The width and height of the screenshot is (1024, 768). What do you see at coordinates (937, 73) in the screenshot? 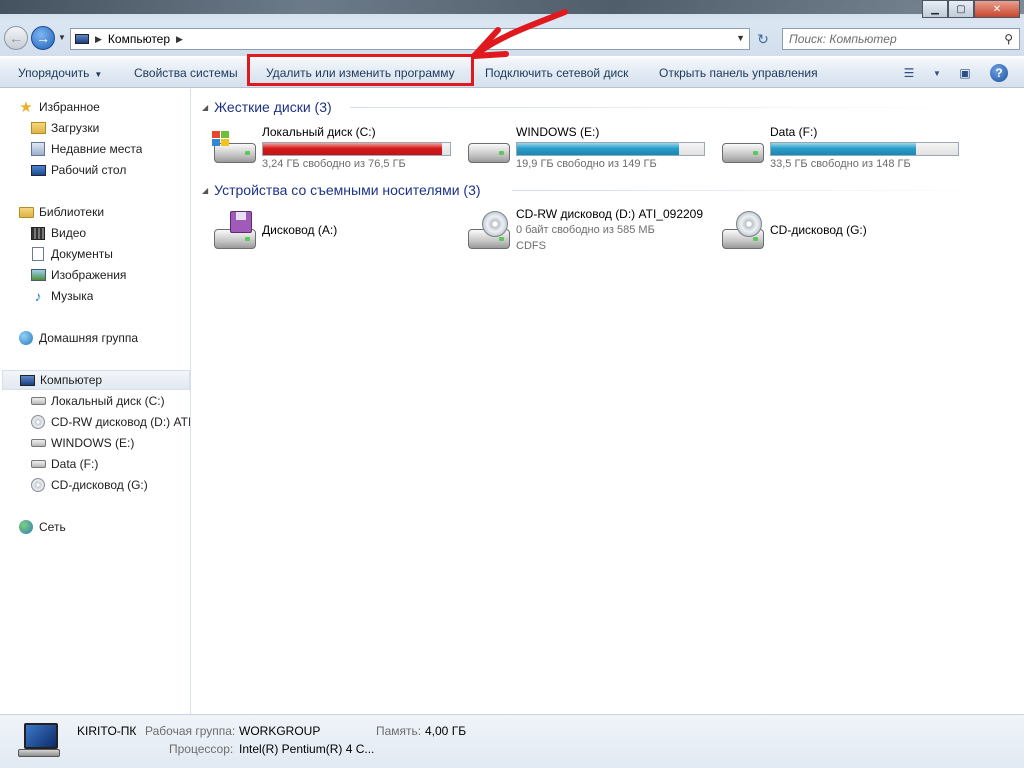
I see `view-dropdown: ▼` at bounding box center [937, 73].